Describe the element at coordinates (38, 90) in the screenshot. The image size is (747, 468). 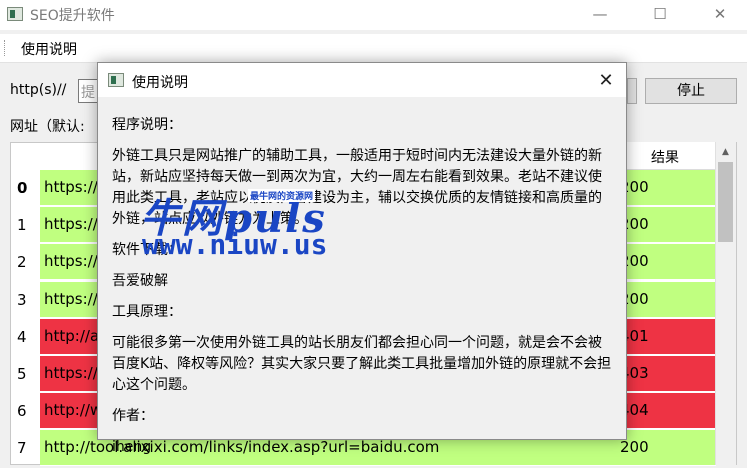
I see `url-label: http(s)//` at that location.